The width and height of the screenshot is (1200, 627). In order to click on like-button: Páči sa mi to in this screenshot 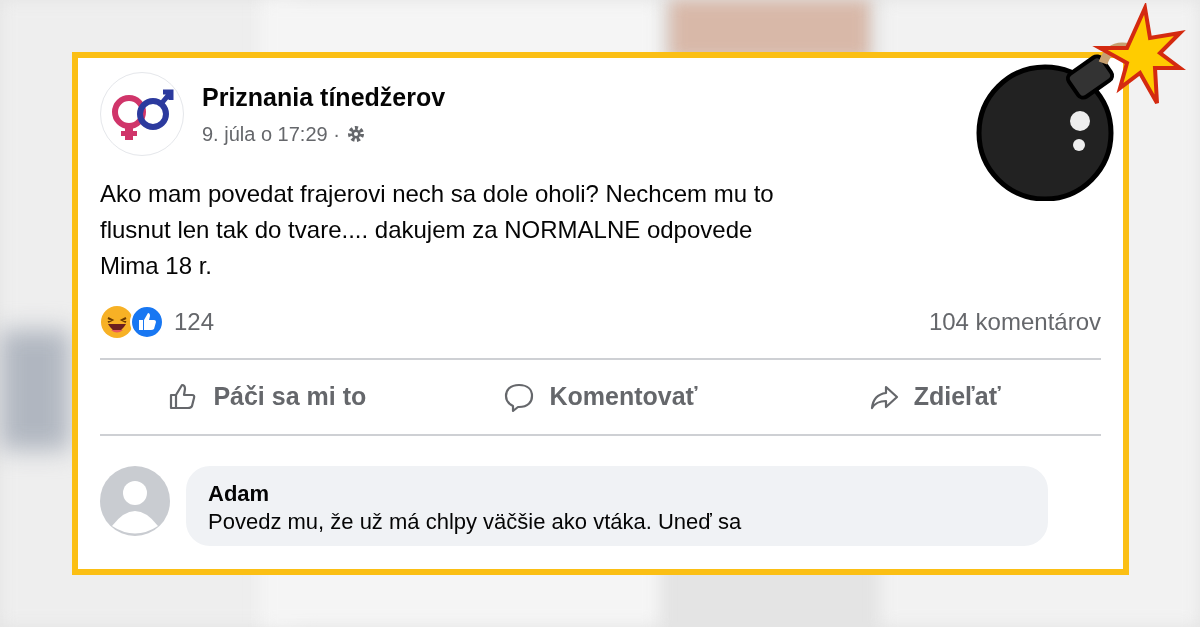, I will do `click(267, 397)`.